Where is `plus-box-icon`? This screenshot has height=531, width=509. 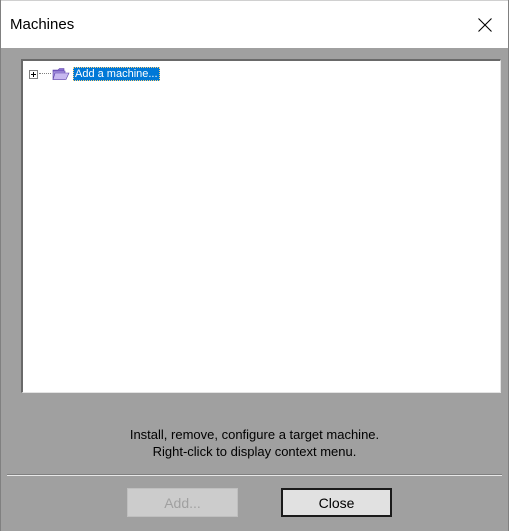 plus-box-icon is located at coordinates (33, 74).